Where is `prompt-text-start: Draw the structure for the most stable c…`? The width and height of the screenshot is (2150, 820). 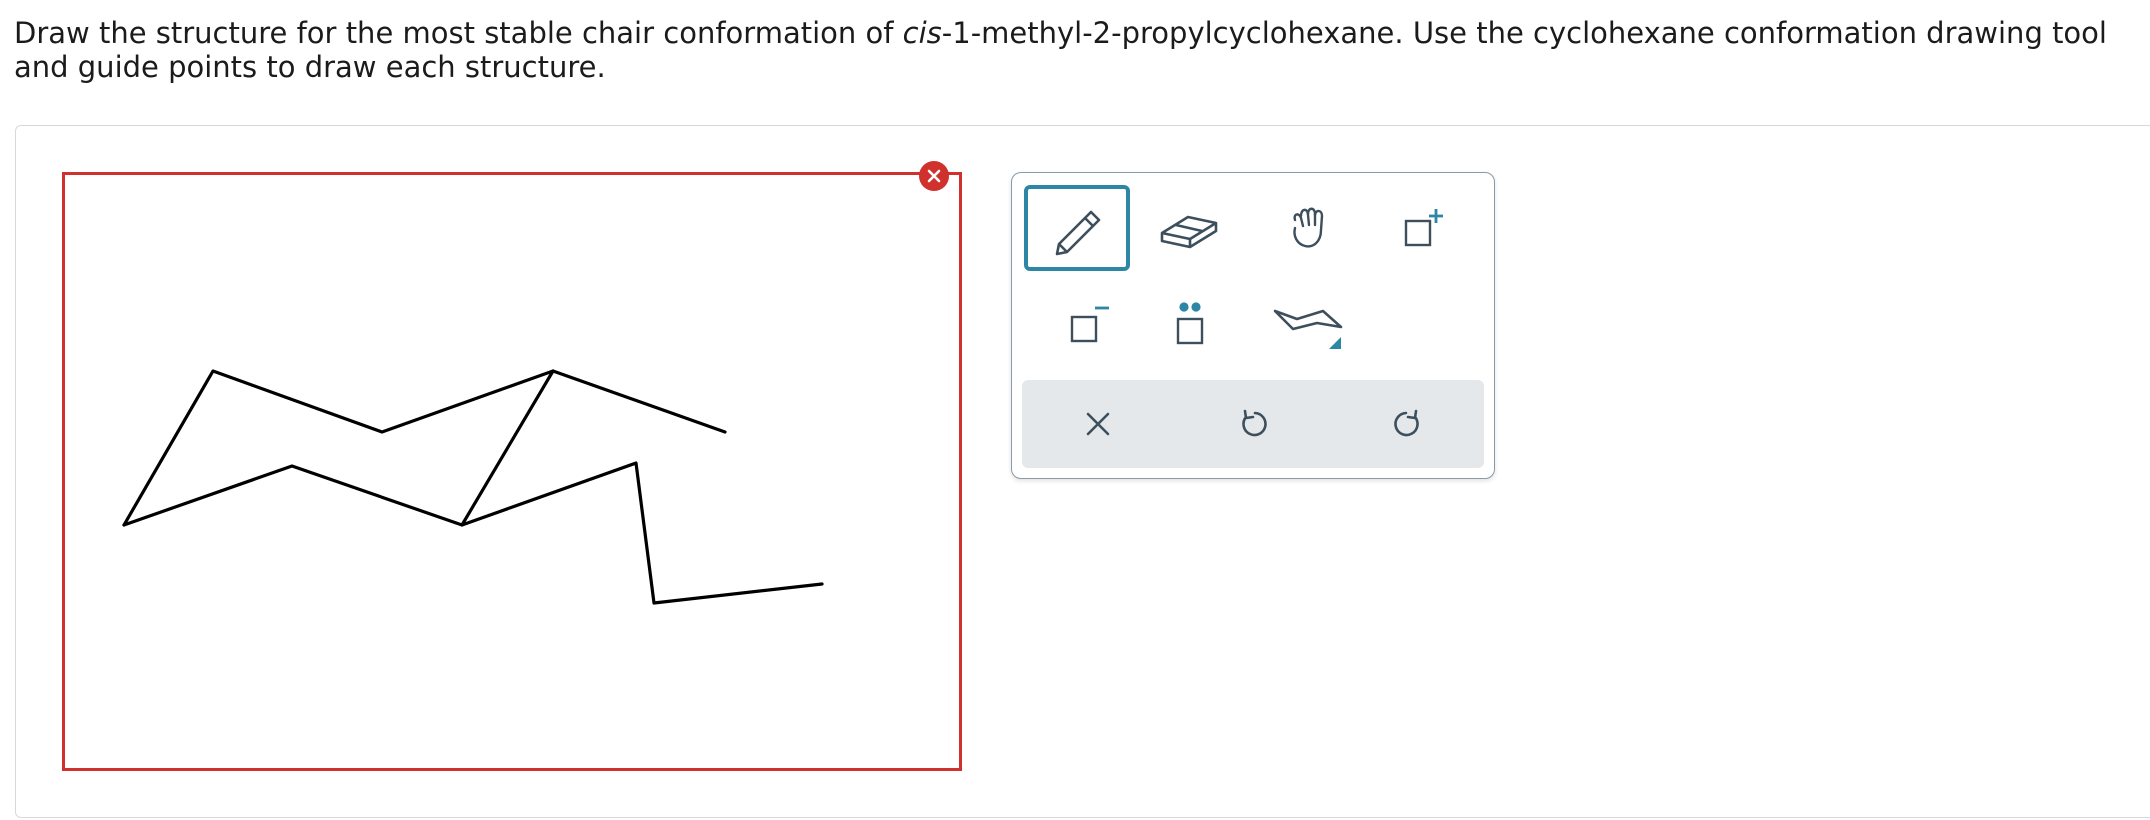 prompt-text-start: Draw the structure for the most stable c… is located at coordinates (458, 33).